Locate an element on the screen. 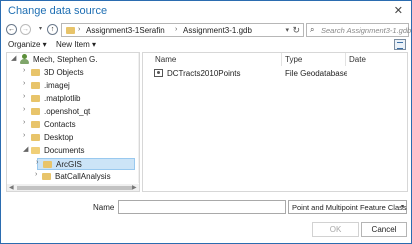 This screenshot has height=244, width=412. tree-item-3d-objects: › 3D Objects is located at coordinates (71, 73).